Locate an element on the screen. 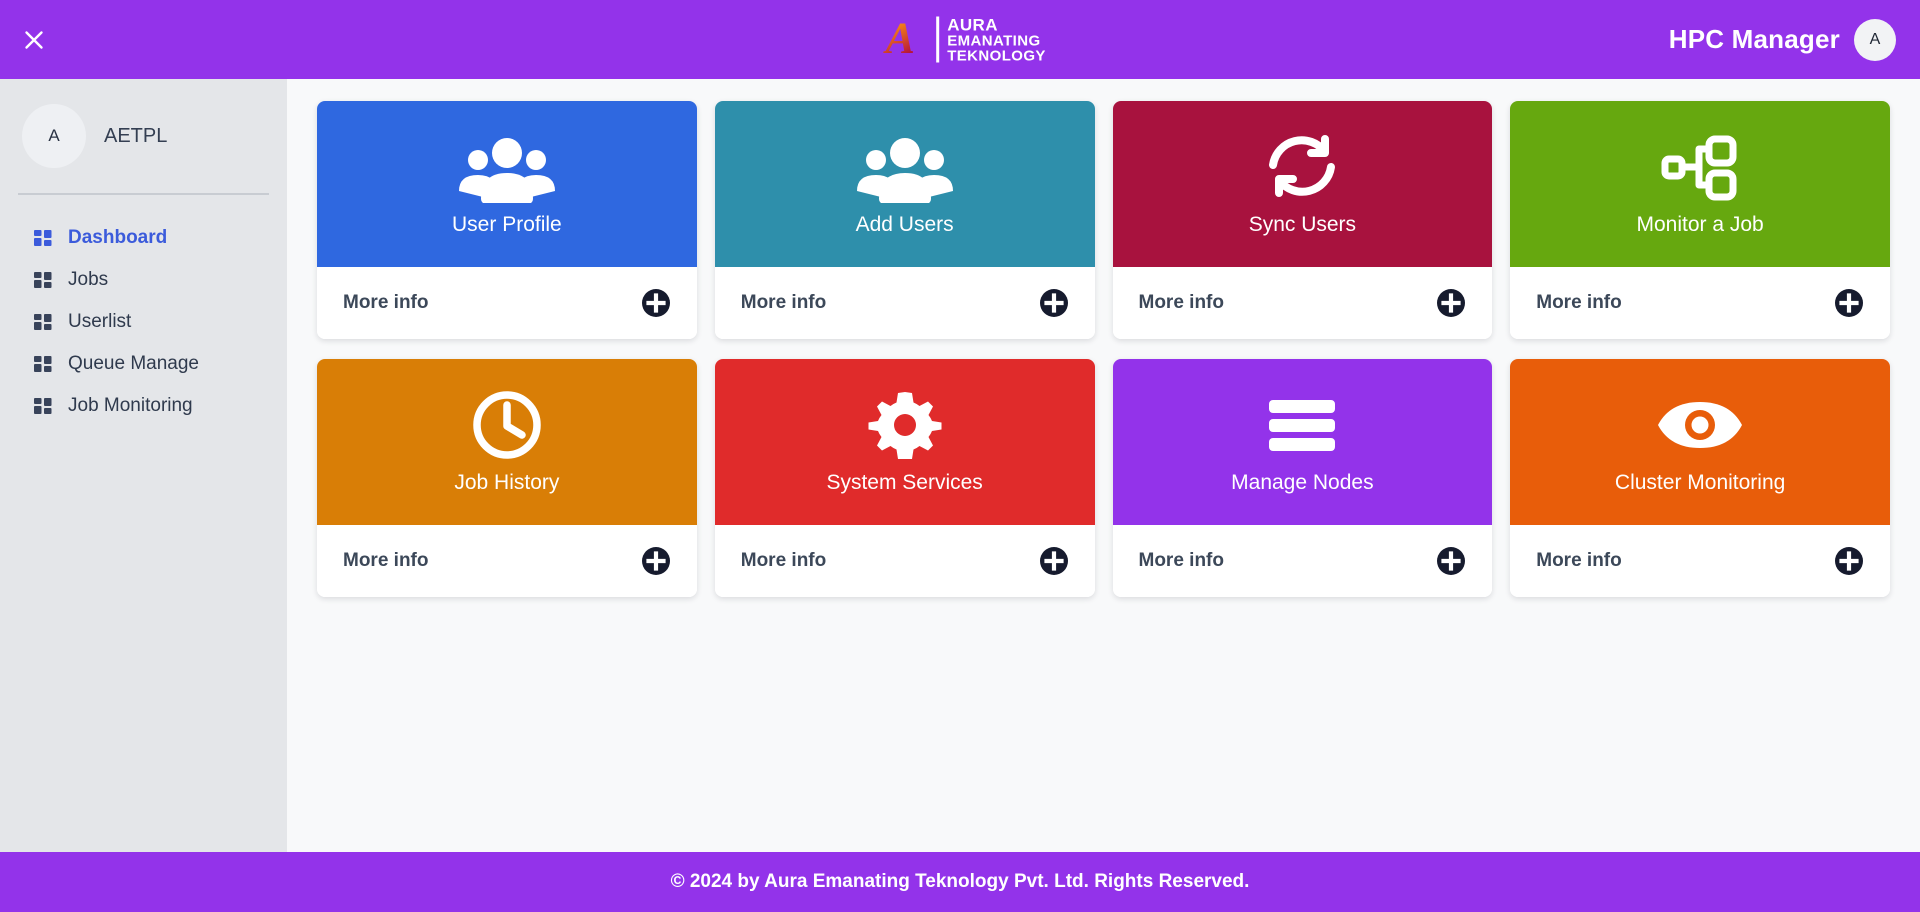 The image size is (1920, 912). brand-line-2: EMANATING is located at coordinates (994, 40).